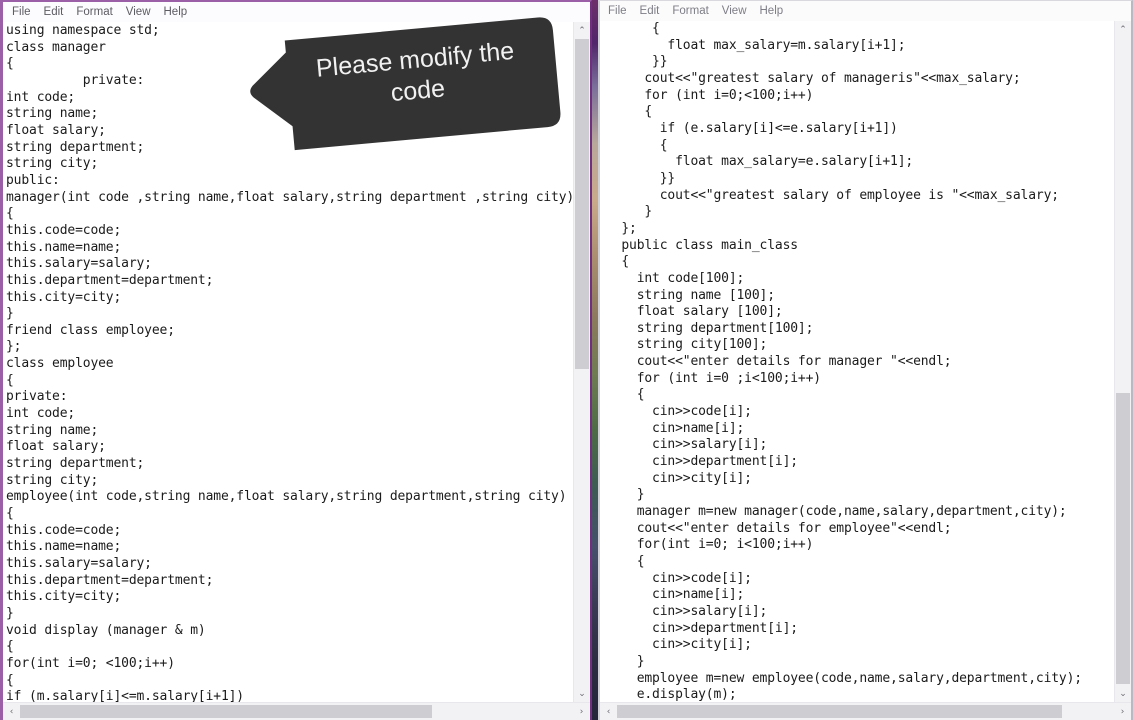 This screenshot has height=720, width=1133. I want to click on menubar-right: File Edit Format View Help, so click(865, 11).